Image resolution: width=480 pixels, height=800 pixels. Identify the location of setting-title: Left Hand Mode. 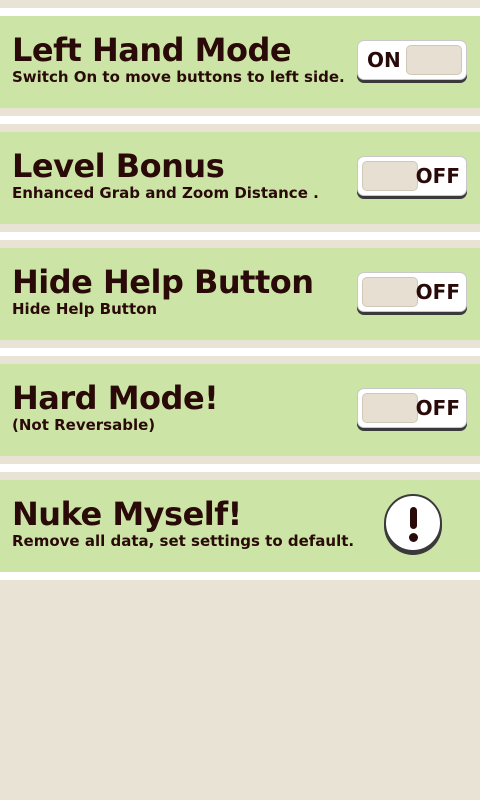
(152, 50).